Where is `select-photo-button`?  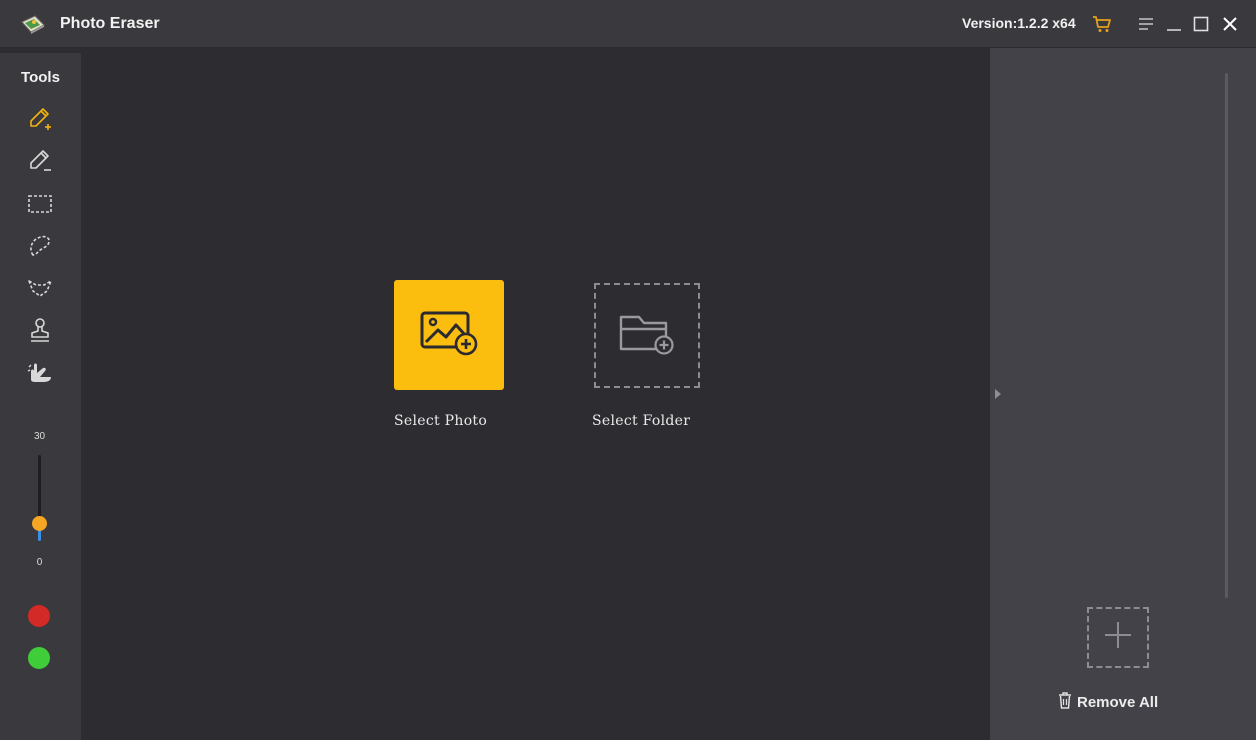 select-photo-button is located at coordinates (449, 335).